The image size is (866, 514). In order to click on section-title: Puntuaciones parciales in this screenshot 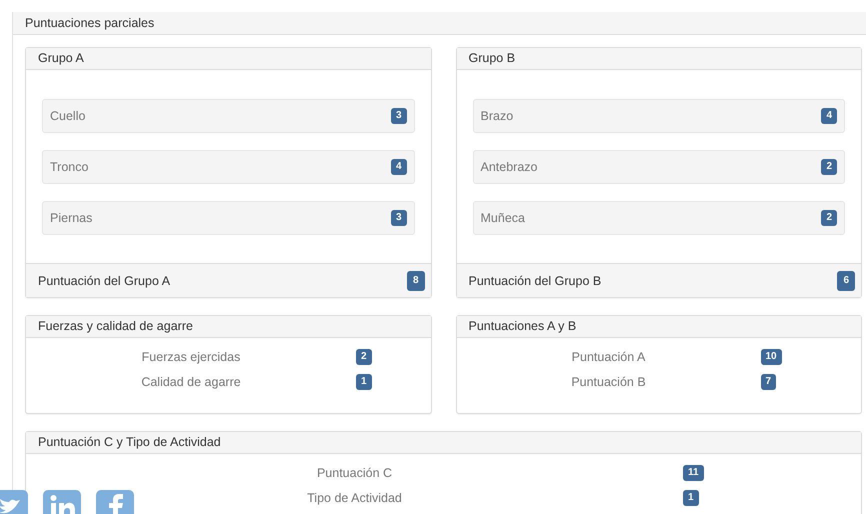, I will do `click(89, 23)`.